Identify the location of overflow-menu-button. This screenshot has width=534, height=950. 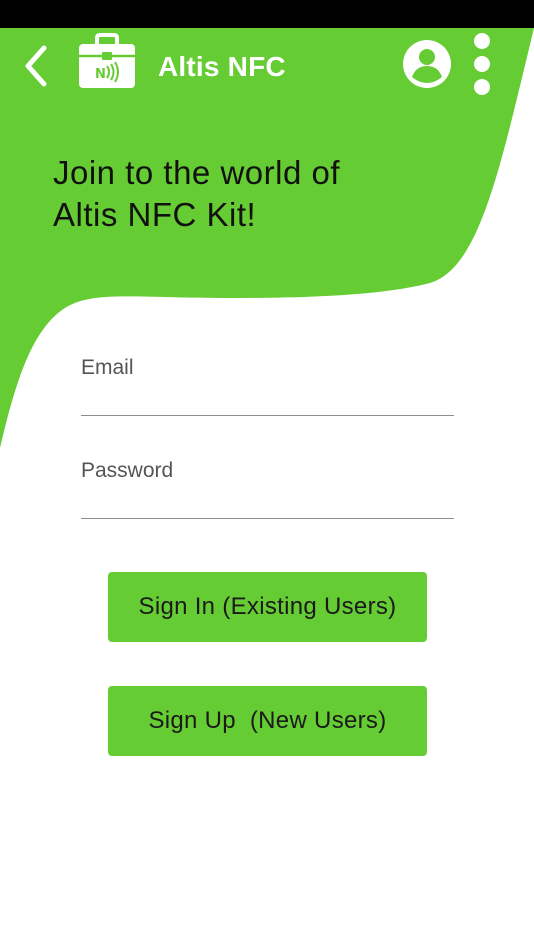
(482, 64).